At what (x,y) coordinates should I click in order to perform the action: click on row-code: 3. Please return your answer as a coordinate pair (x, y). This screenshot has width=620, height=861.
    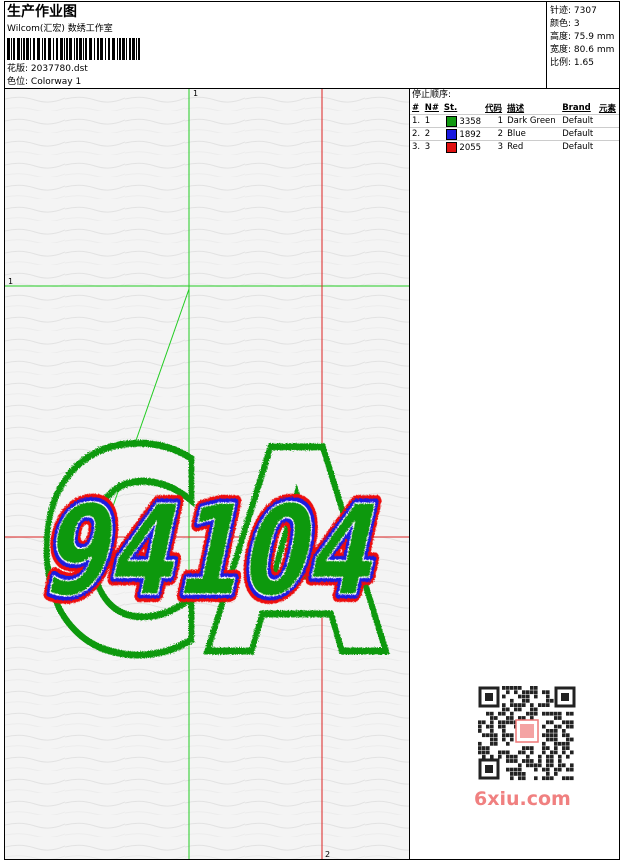
    Looking at the image, I should click on (494, 146).